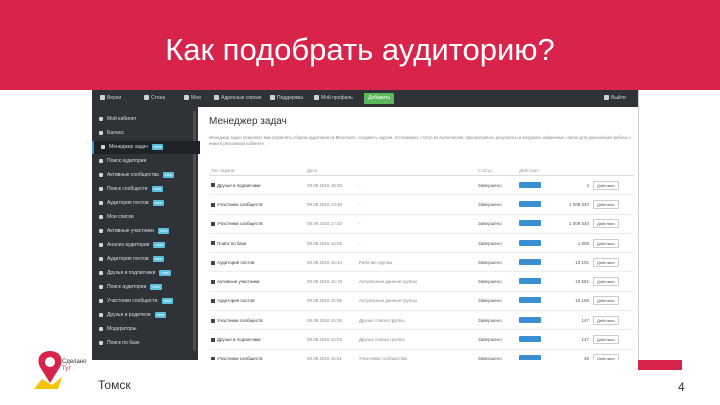  What do you see at coordinates (232, 243) in the screenshot?
I see `task-name: Поиск по базе` at bounding box center [232, 243].